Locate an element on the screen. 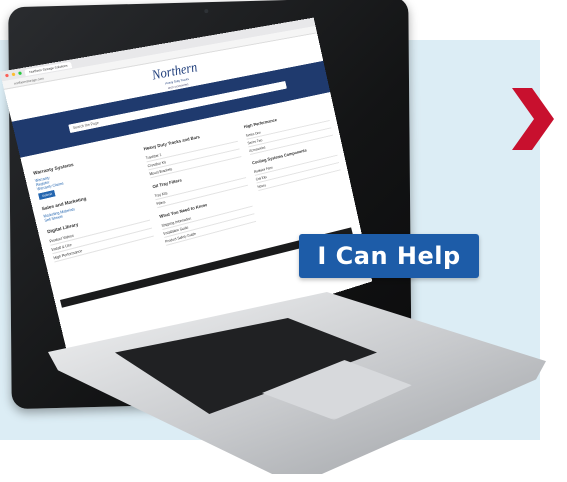 This screenshot has width=567, height=482. chevron-right-icon is located at coordinates (533, 119).